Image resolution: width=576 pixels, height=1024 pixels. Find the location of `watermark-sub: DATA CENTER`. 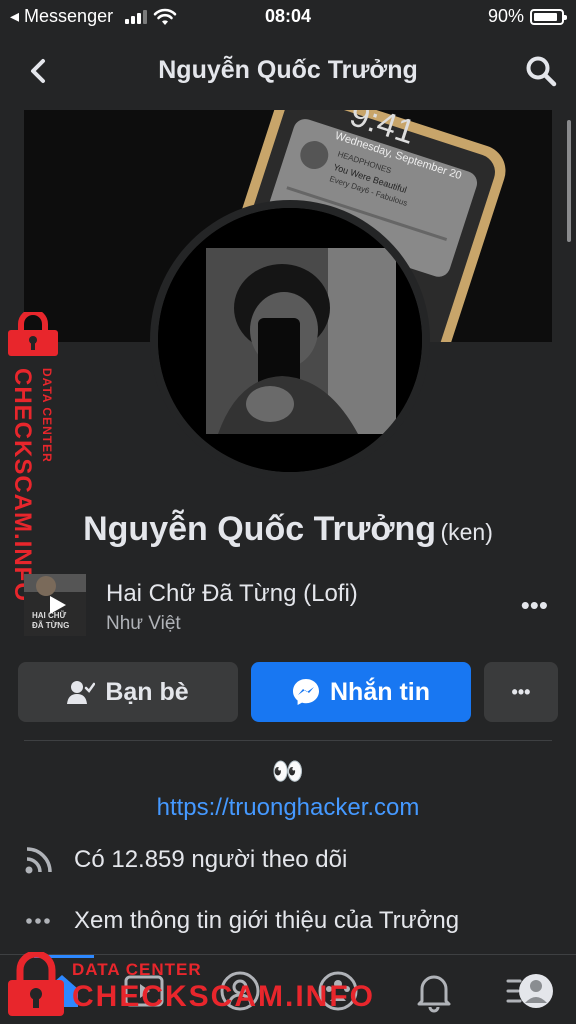

watermark-sub: DATA CENTER is located at coordinates (47, 415).